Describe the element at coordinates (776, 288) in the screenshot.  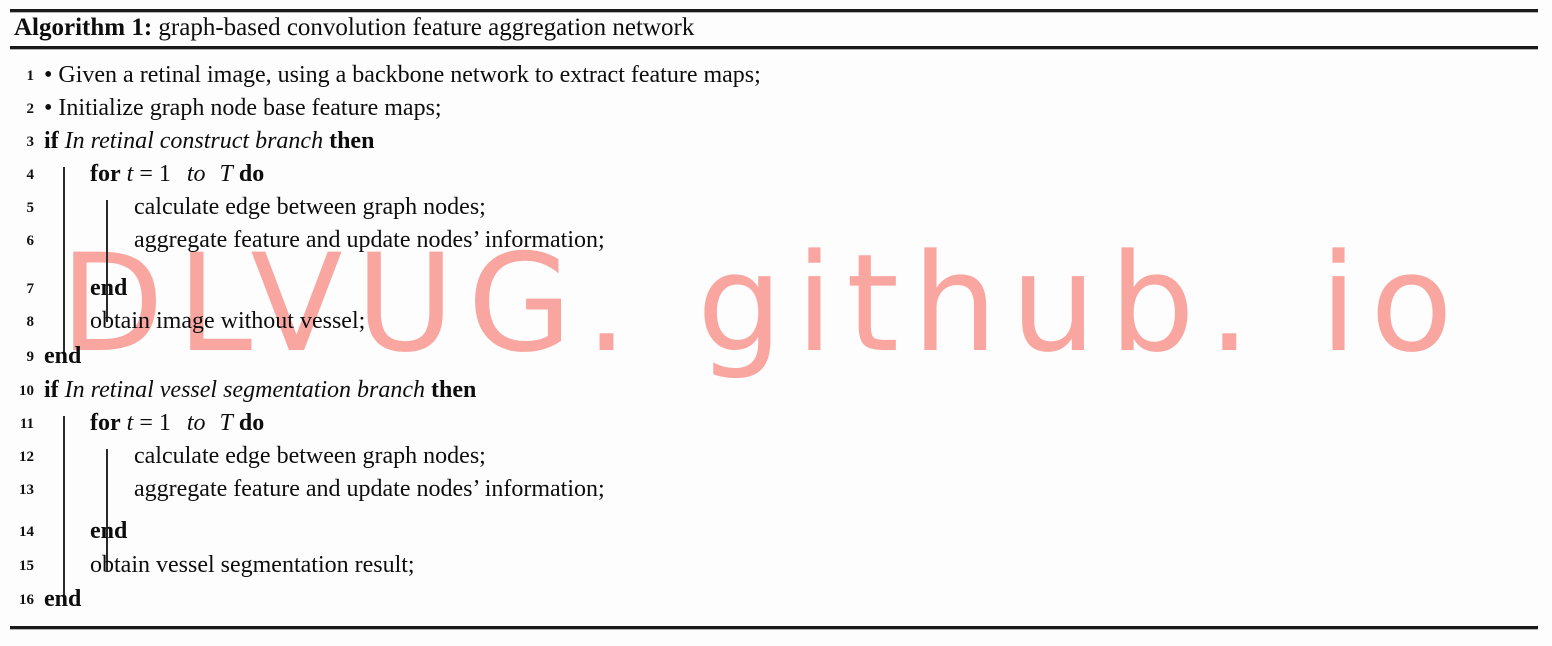
I see `algorithm-line: 7 end` at that location.